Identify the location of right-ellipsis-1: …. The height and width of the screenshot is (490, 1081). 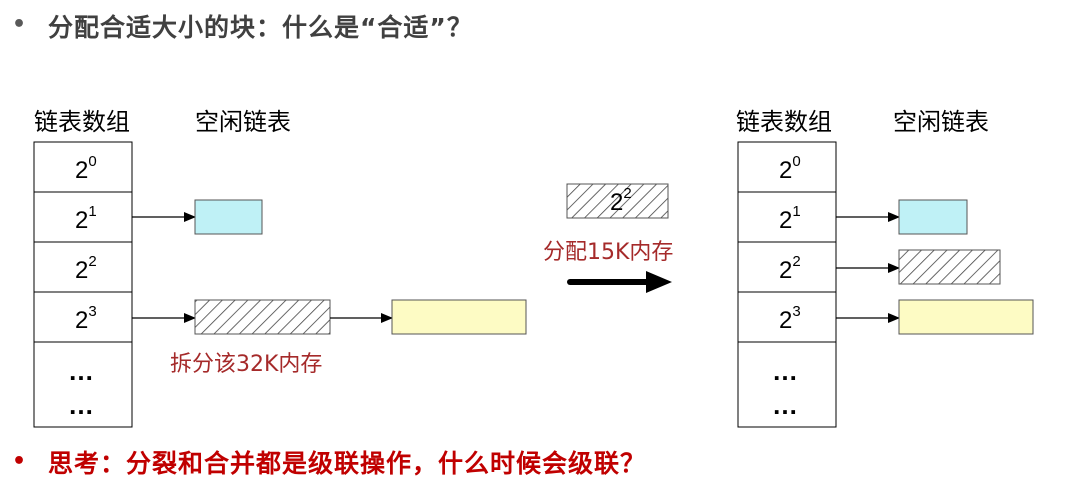
(785, 371).